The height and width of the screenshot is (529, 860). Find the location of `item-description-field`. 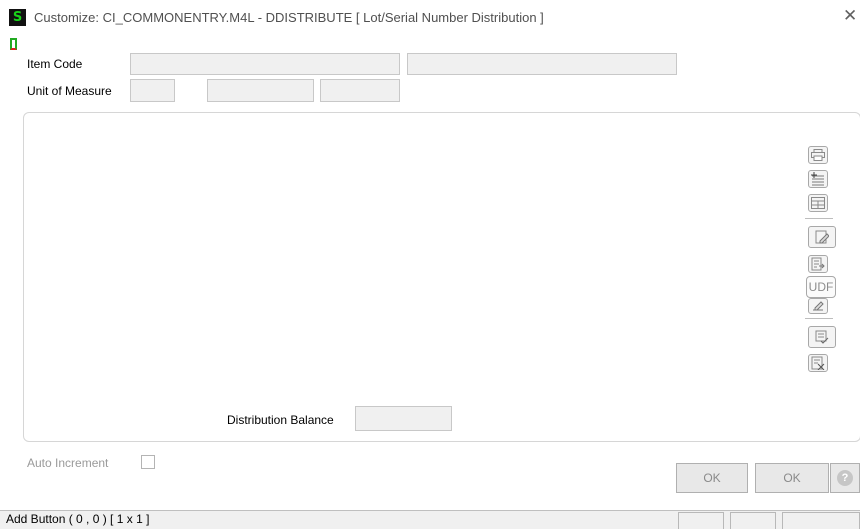

item-description-field is located at coordinates (542, 64).